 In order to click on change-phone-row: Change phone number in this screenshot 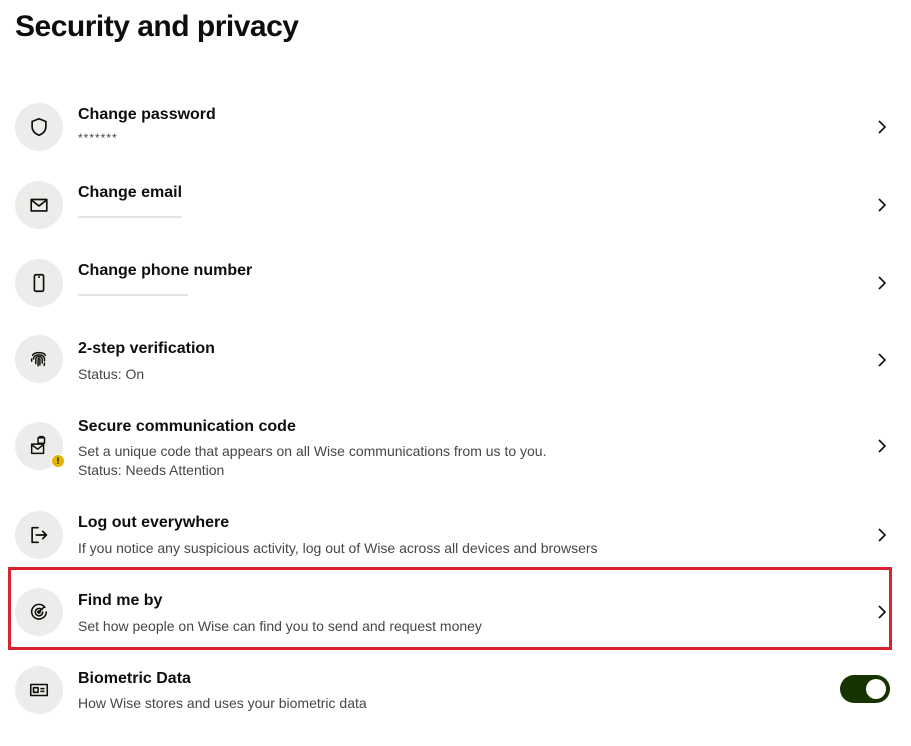, I will do `click(455, 283)`.